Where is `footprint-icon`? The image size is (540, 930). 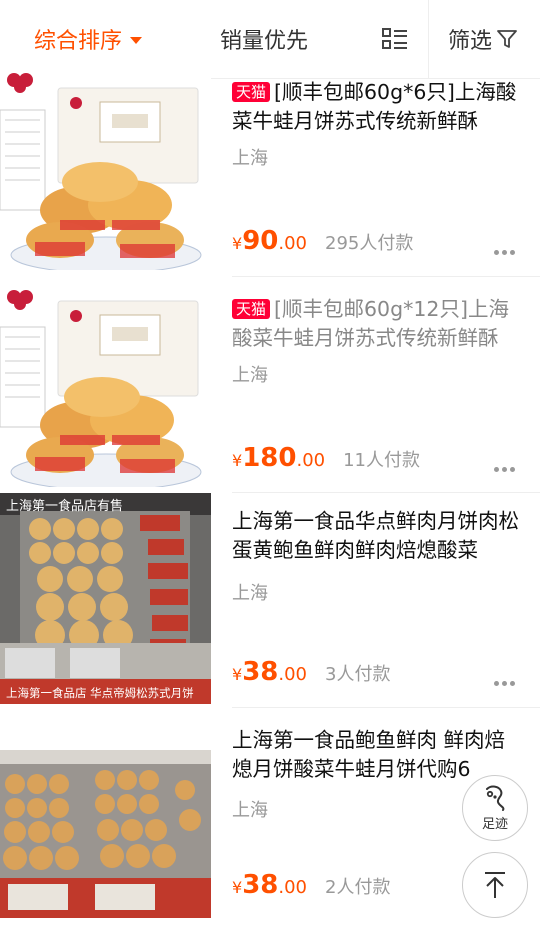 footprint-icon is located at coordinates (495, 798).